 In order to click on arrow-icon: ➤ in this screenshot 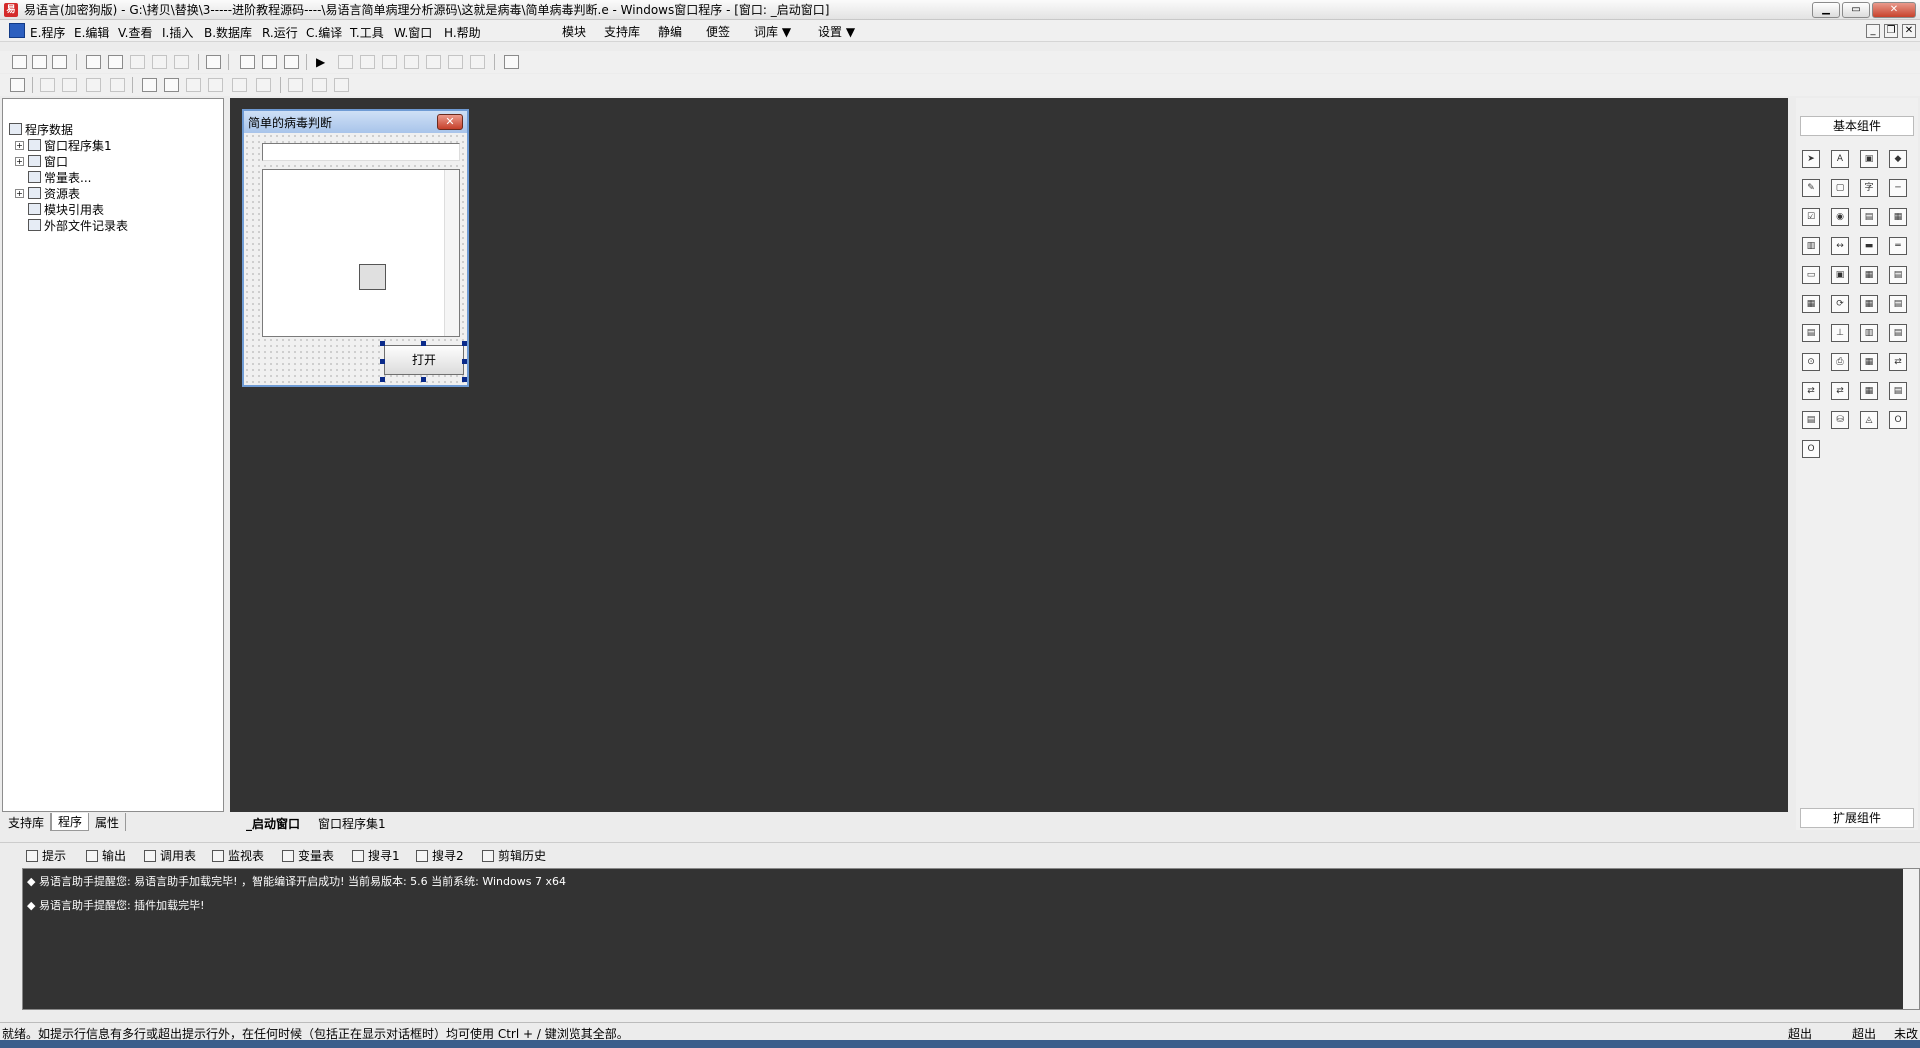, I will do `click(1811, 159)`.